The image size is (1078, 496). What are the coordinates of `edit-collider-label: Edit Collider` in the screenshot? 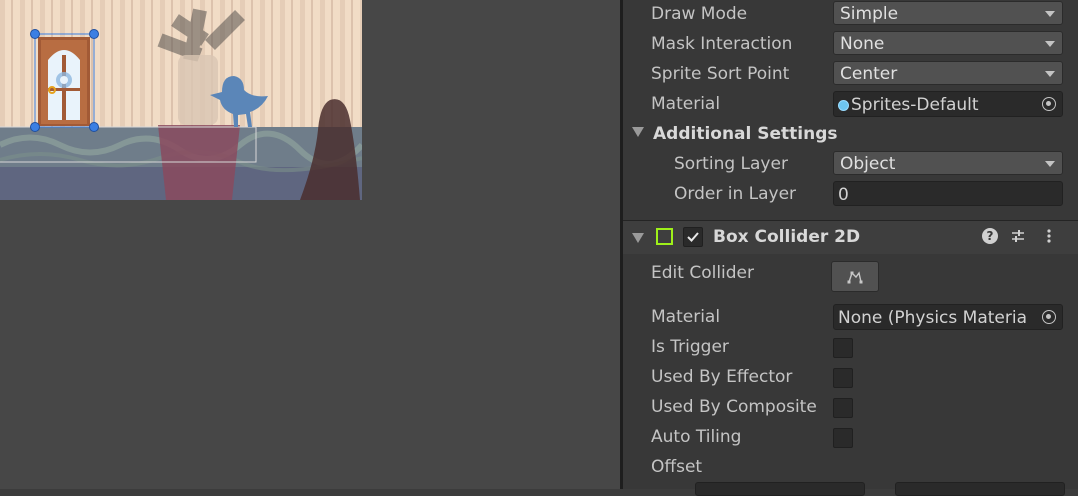 It's located at (703, 273).